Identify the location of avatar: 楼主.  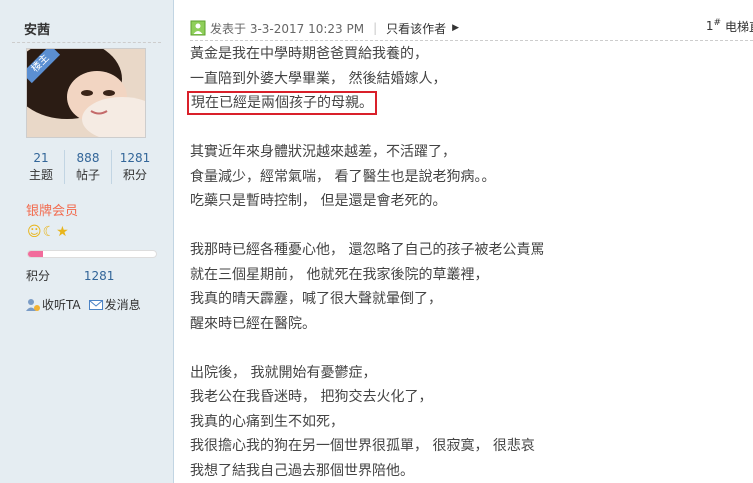
(86, 93).